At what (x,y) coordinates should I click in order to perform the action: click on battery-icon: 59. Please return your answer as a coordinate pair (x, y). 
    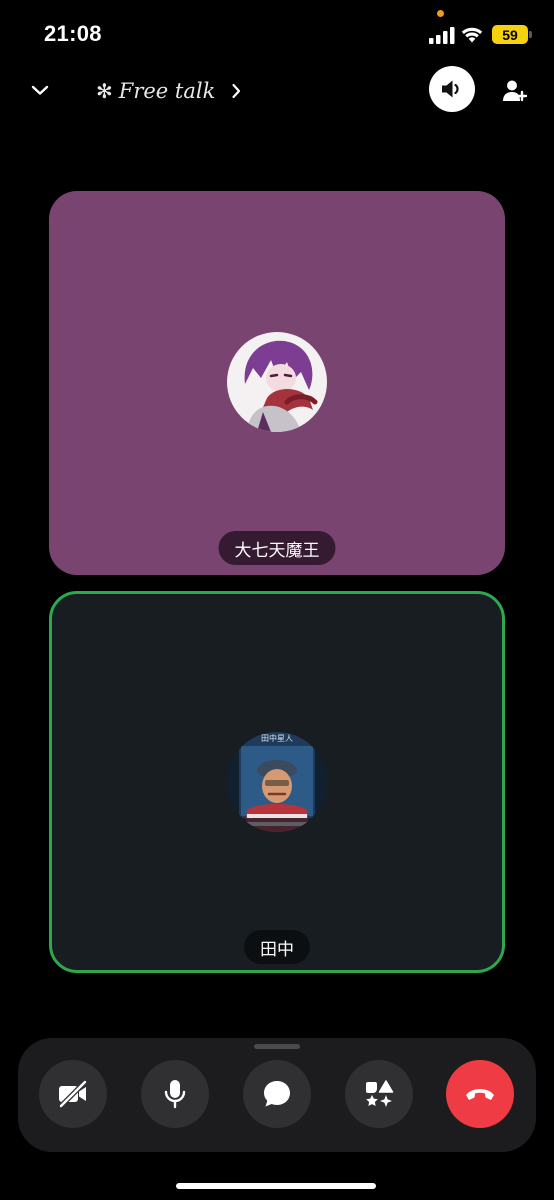
    Looking at the image, I should click on (510, 34).